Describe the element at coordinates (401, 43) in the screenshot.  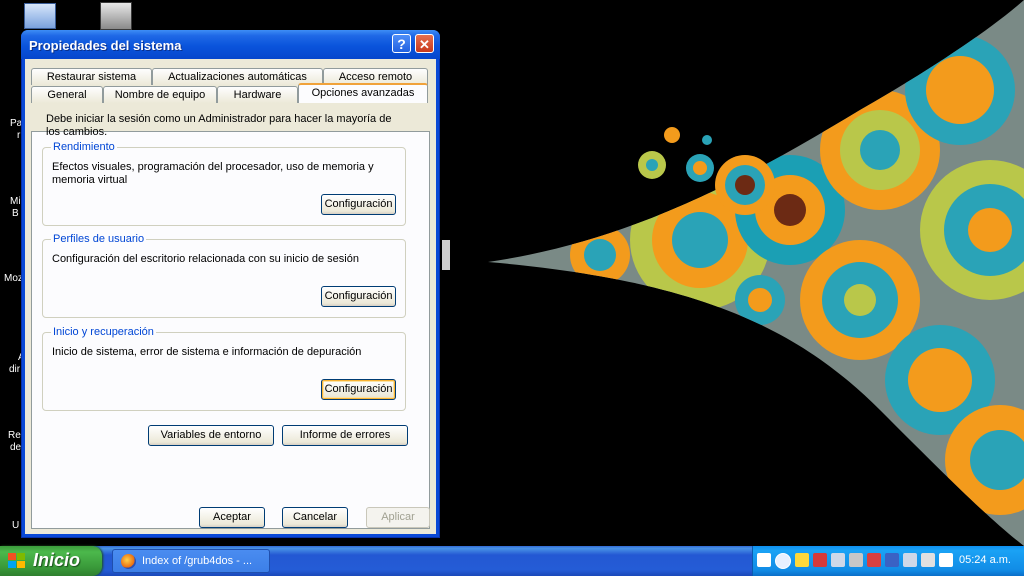
I see `help-button: ?` at that location.